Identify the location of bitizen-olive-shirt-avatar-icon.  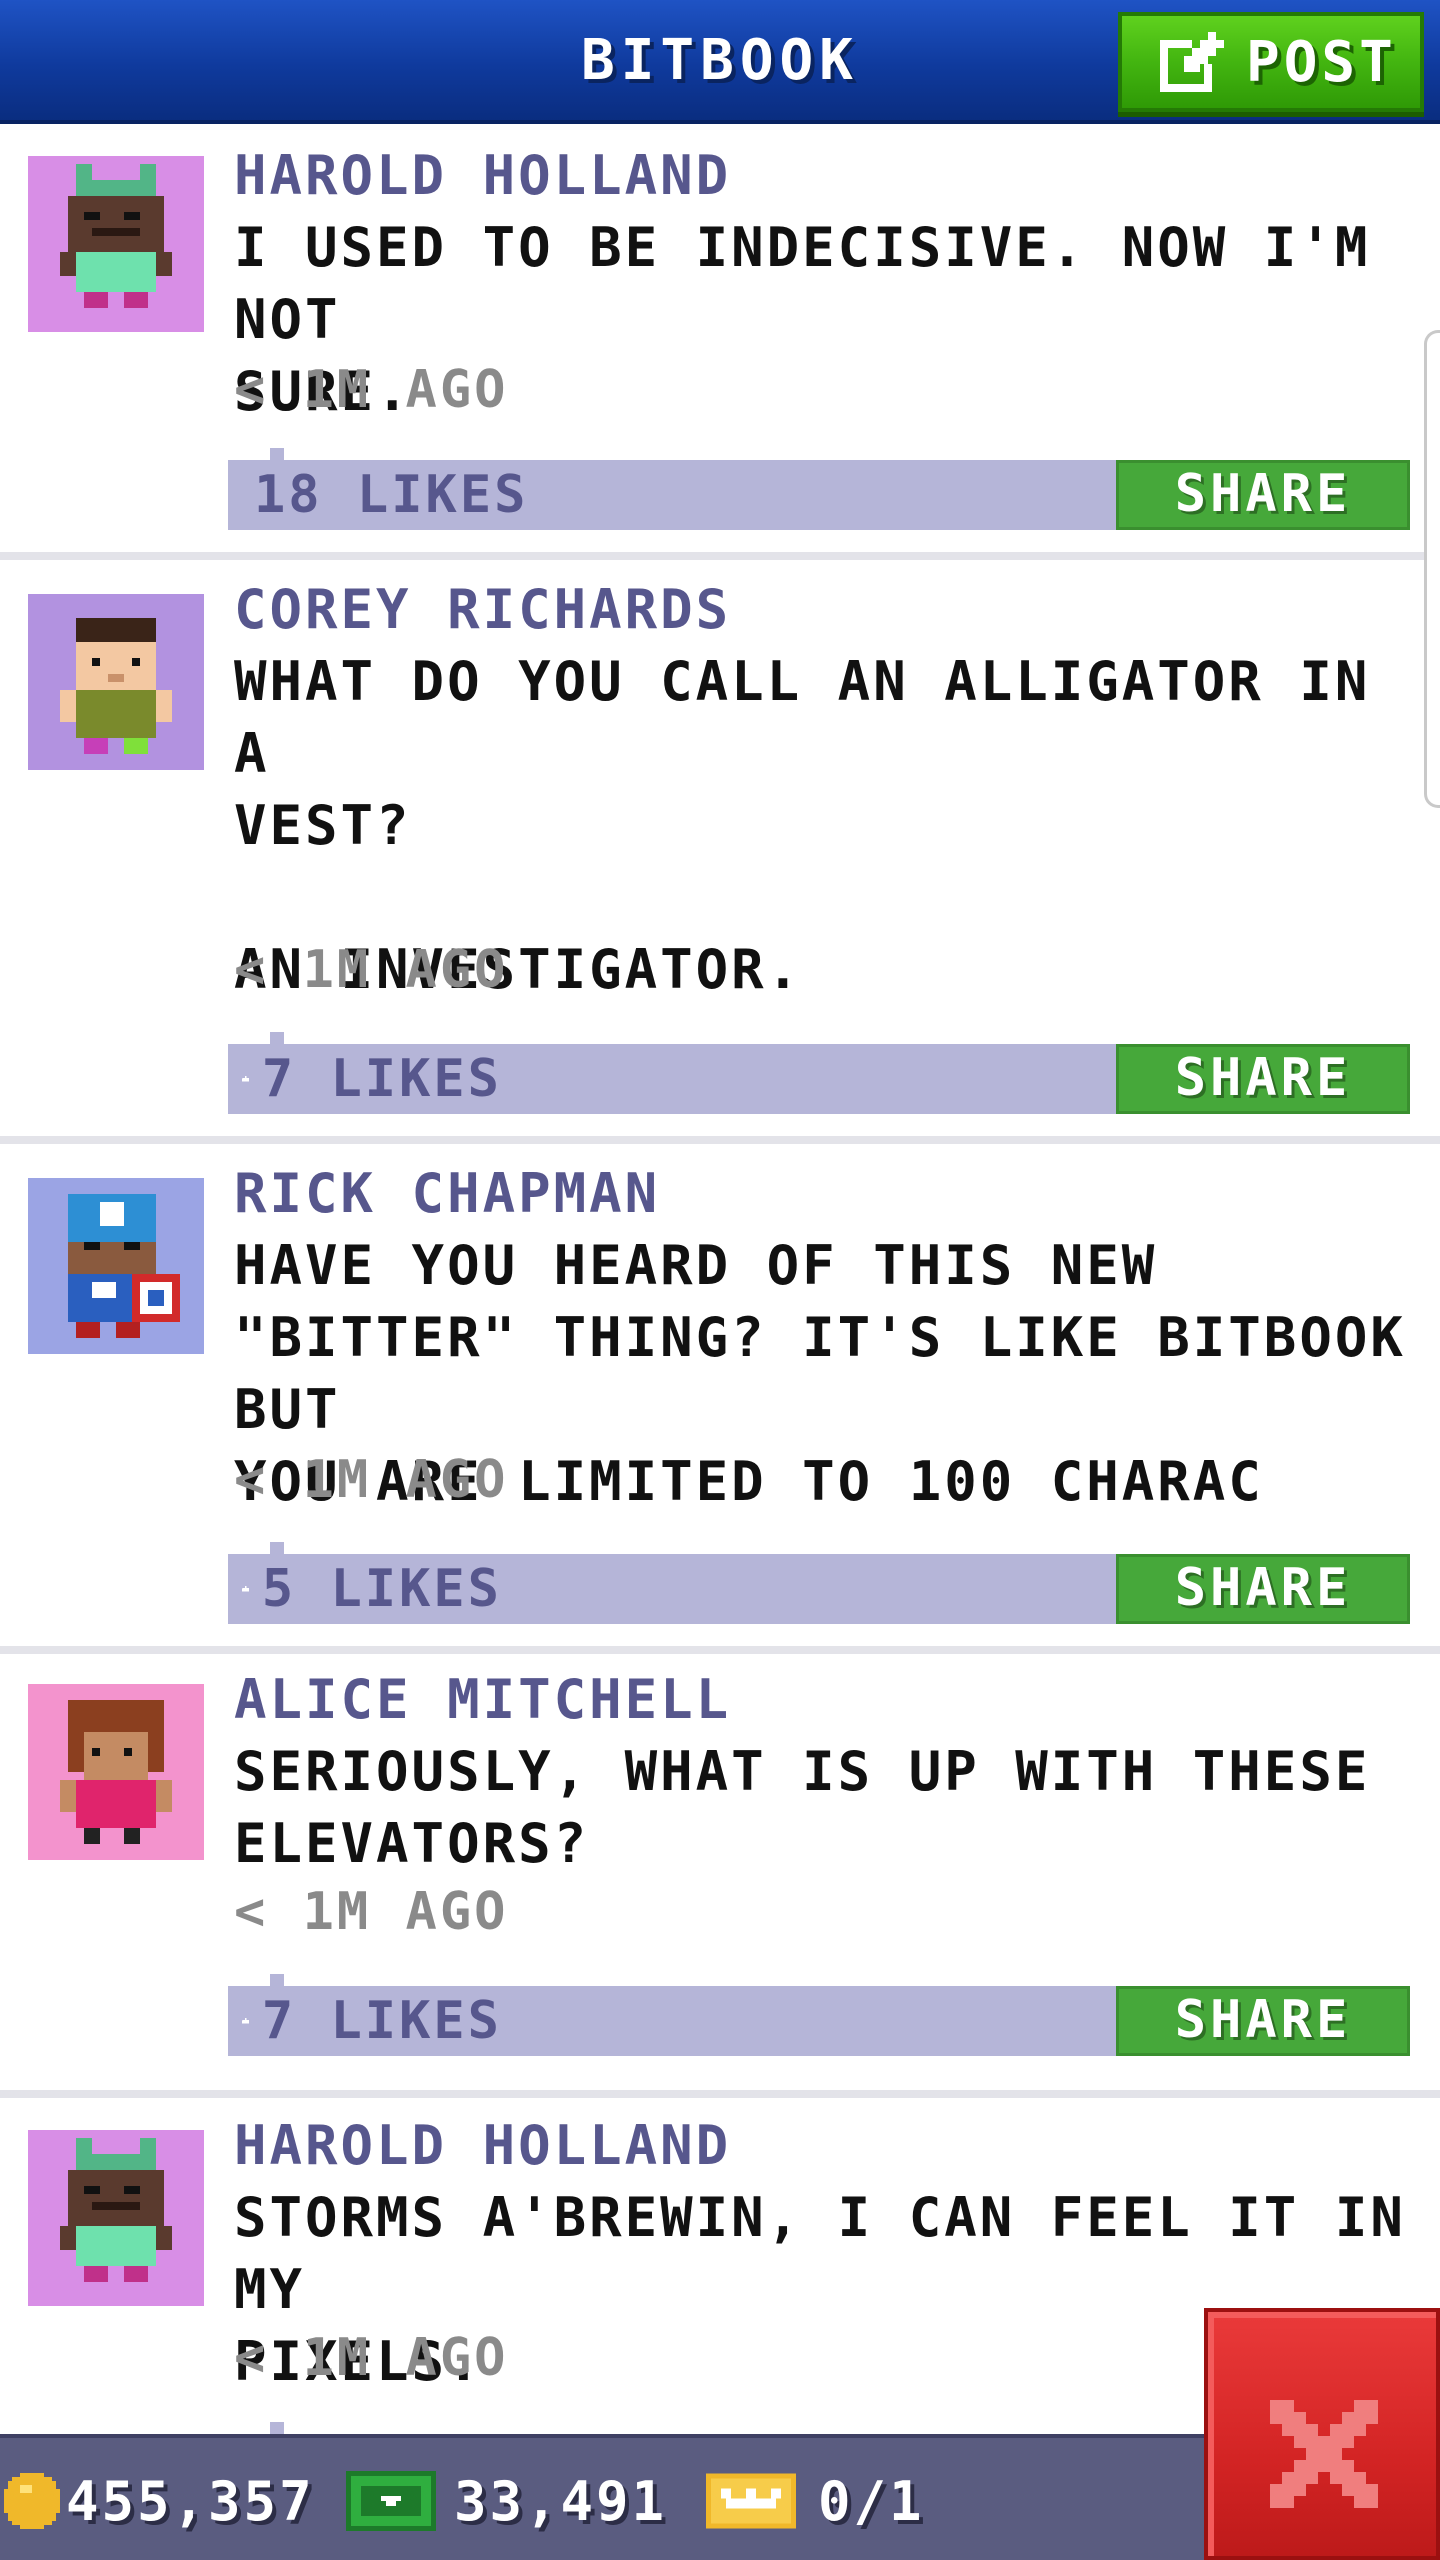
(116, 682).